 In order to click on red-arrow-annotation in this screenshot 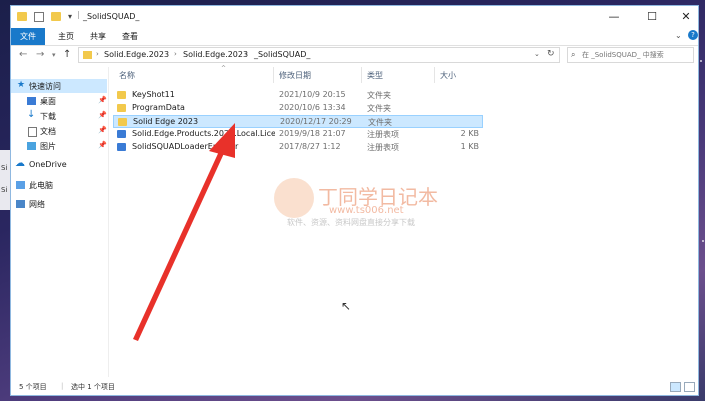, I will do `click(184, 232)`.